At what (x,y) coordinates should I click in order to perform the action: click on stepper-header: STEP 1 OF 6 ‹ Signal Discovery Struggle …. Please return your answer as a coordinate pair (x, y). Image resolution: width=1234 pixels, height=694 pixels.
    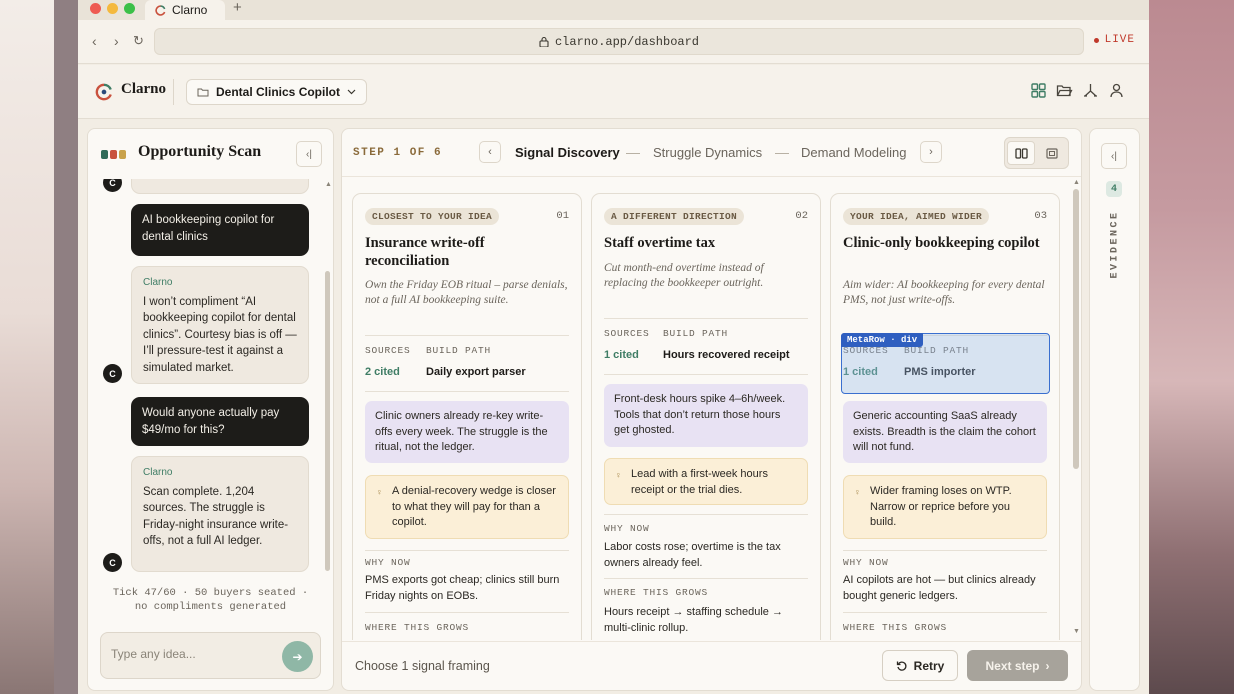
    Looking at the image, I should click on (711, 153).